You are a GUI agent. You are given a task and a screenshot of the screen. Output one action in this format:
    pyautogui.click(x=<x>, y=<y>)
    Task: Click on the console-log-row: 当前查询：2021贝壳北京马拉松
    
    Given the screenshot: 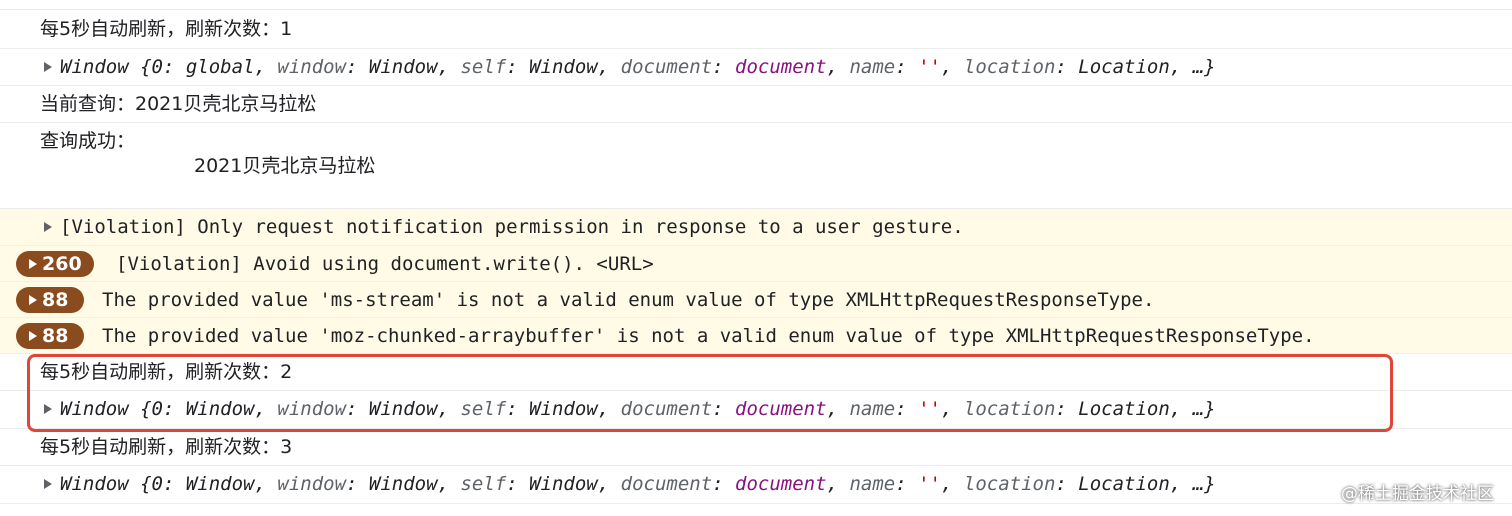 What is the action you would take?
    pyautogui.click(x=756, y=104)
    